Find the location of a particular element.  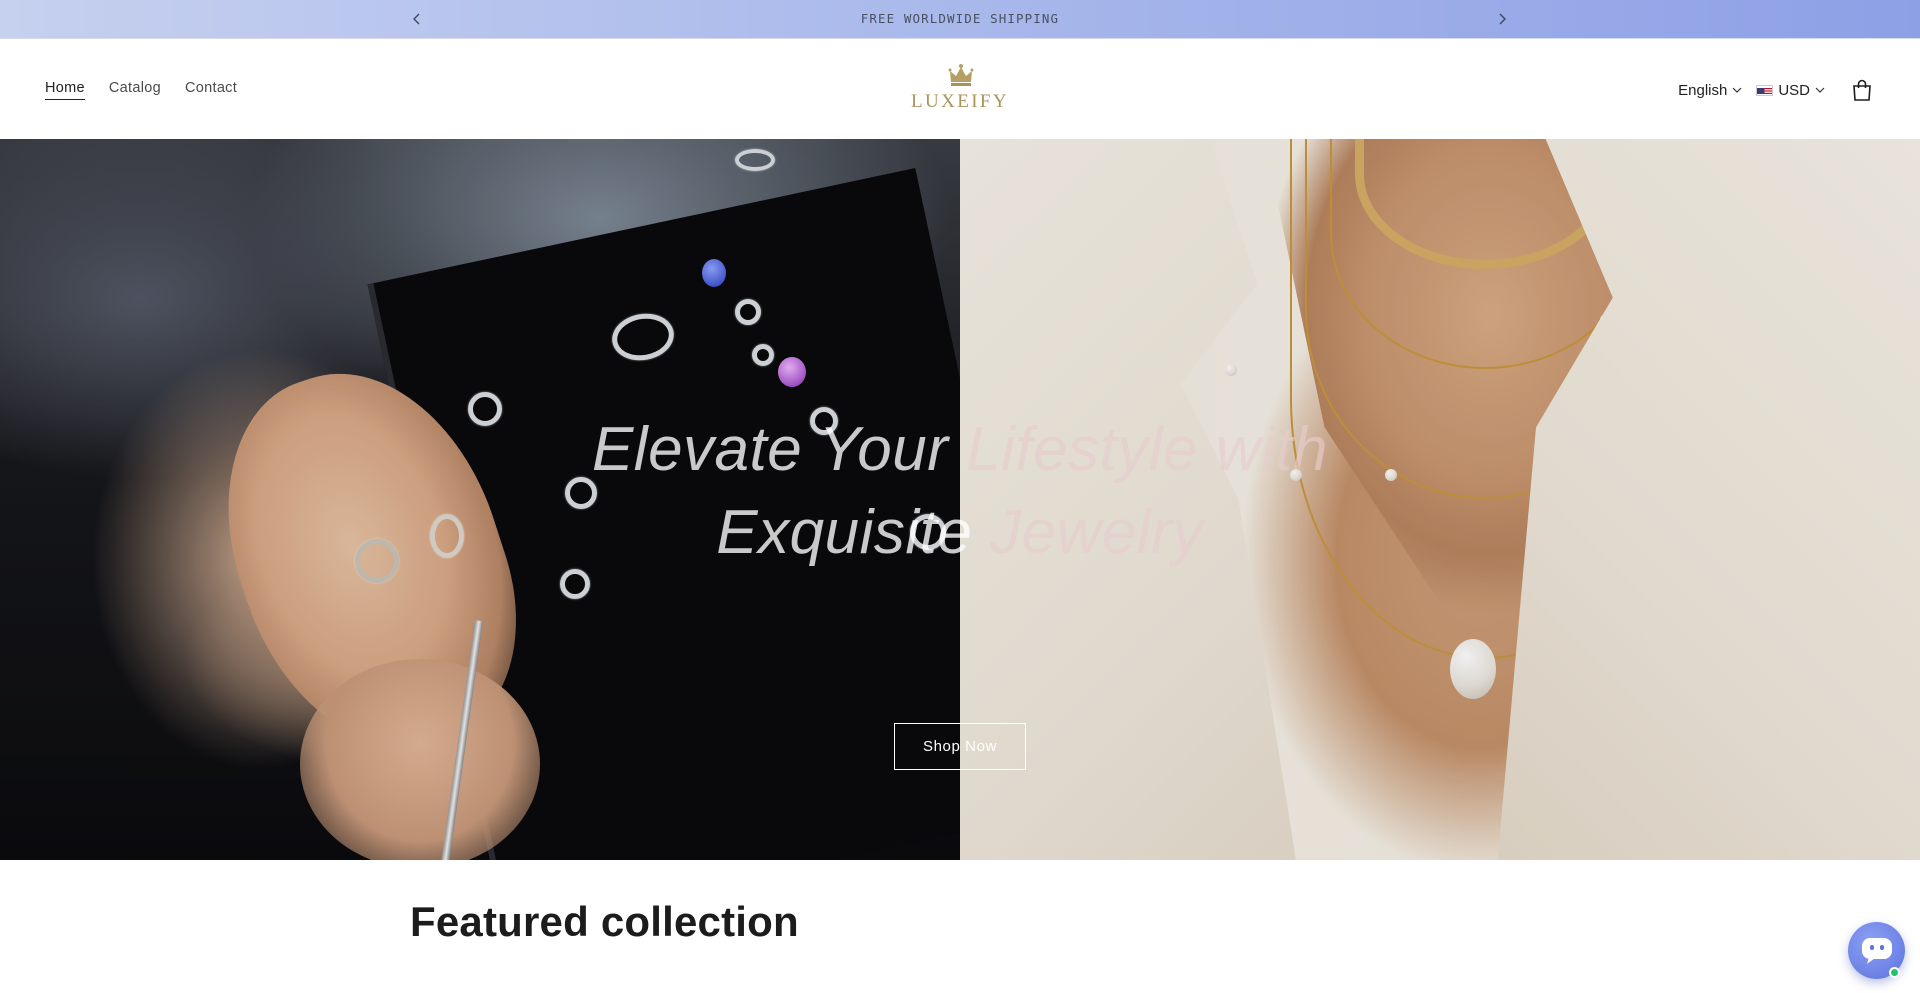

crown-icon is located at coordinates (961, 75).